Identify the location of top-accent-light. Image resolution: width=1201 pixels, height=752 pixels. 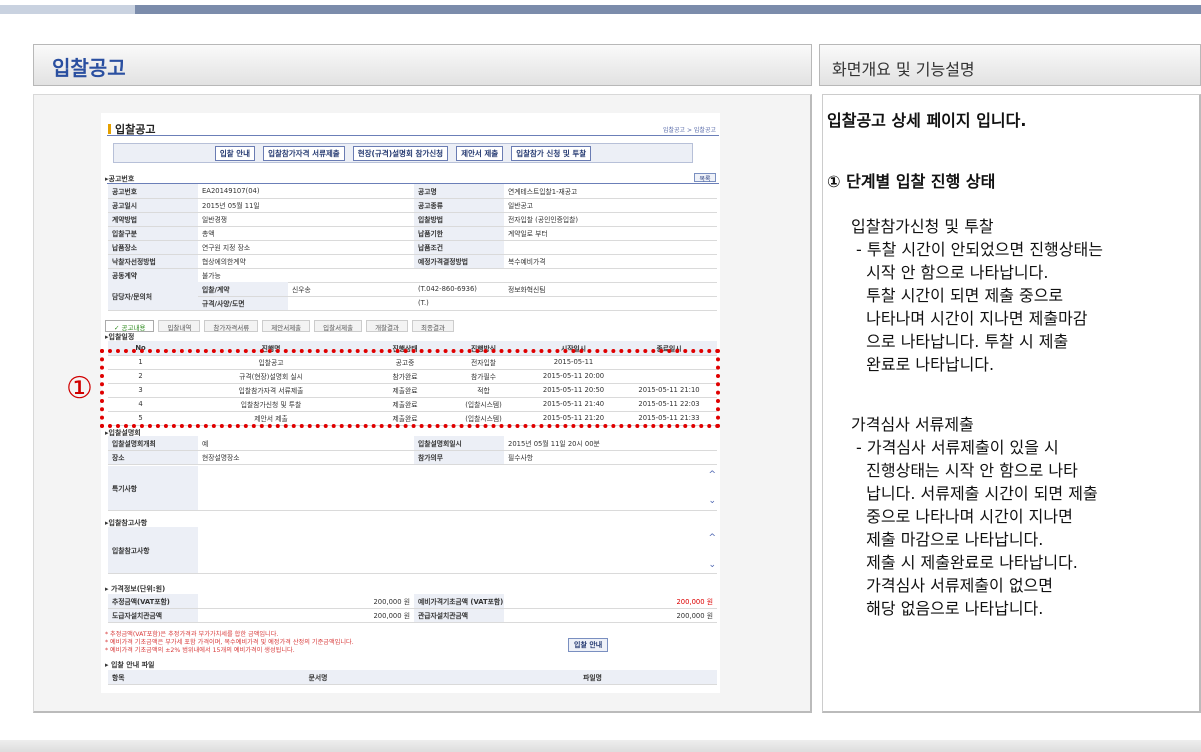
(67, 9).